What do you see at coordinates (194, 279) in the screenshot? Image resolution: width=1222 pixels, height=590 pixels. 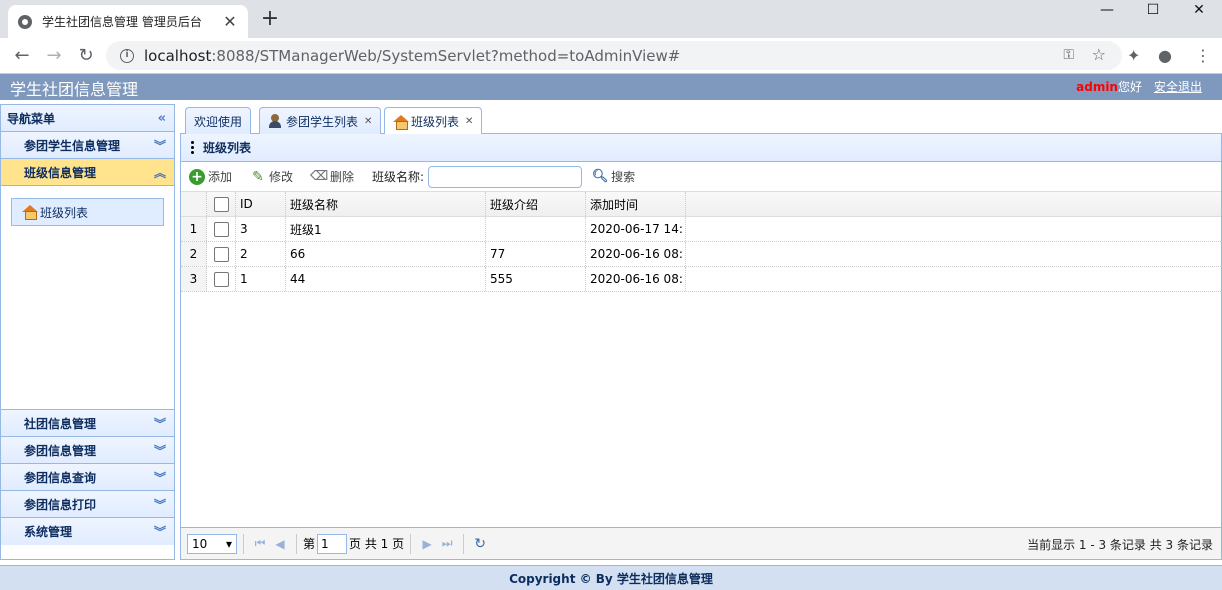 I see `row-number: 3` at bounding box center [194, 279].